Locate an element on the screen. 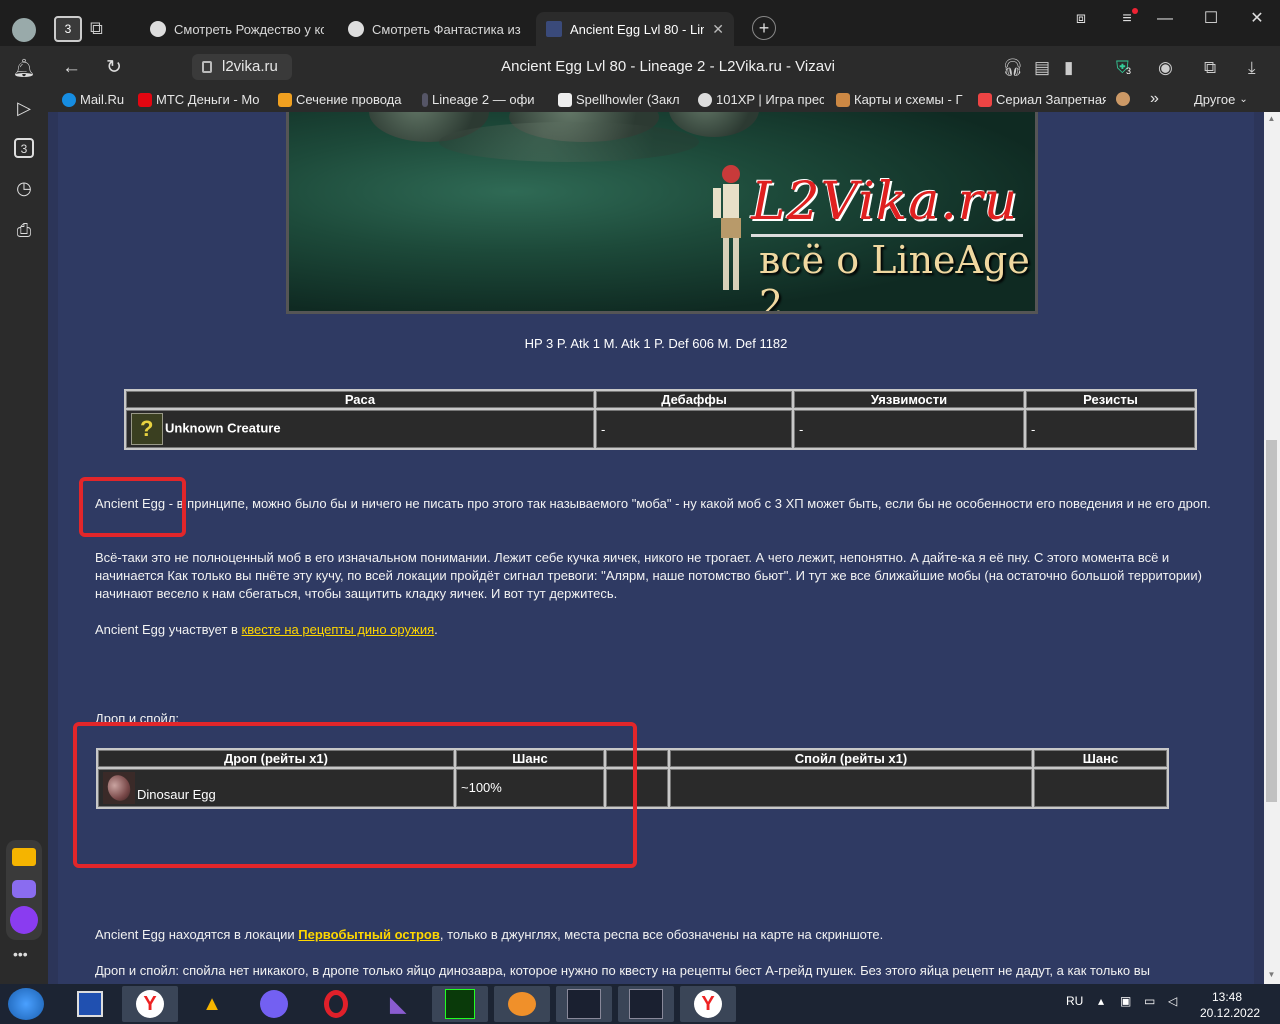 The height and width of the screenshot is (1024, 1280). minimize-icon: — is located at coordinates (1165, 19).